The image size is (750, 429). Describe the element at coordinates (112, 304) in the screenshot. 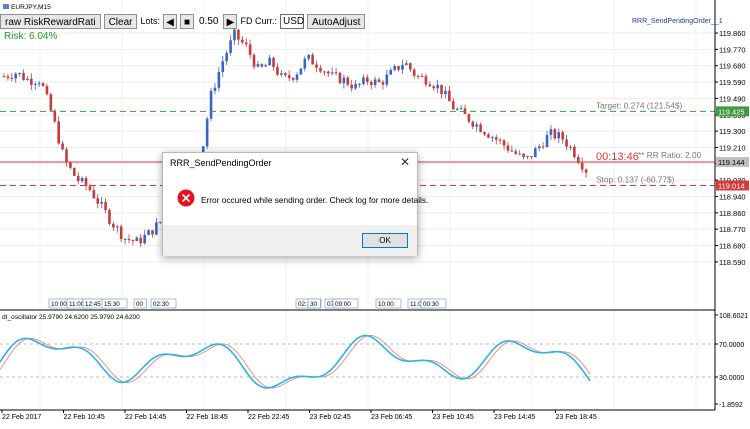

I see `session-tag: 15:30` at that location.